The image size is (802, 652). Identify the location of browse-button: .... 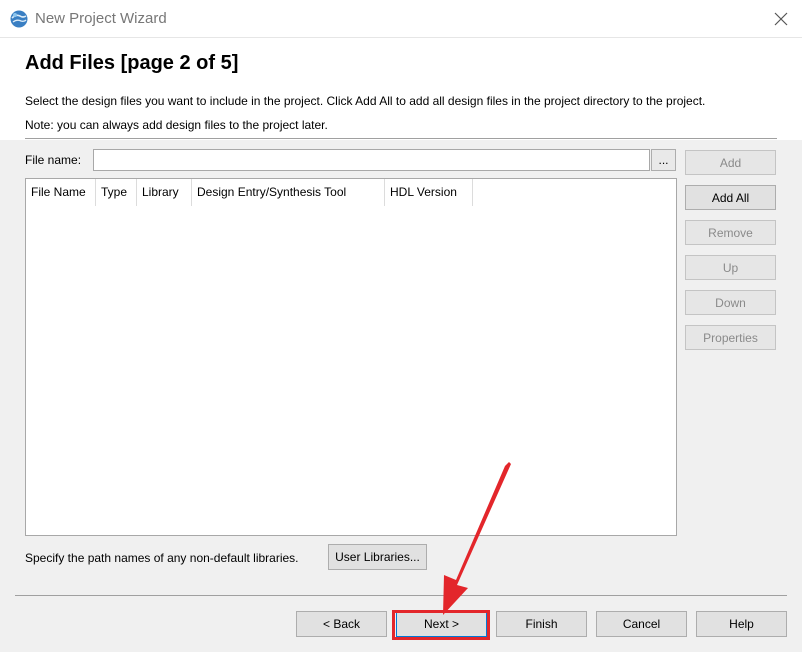
(663, 160).